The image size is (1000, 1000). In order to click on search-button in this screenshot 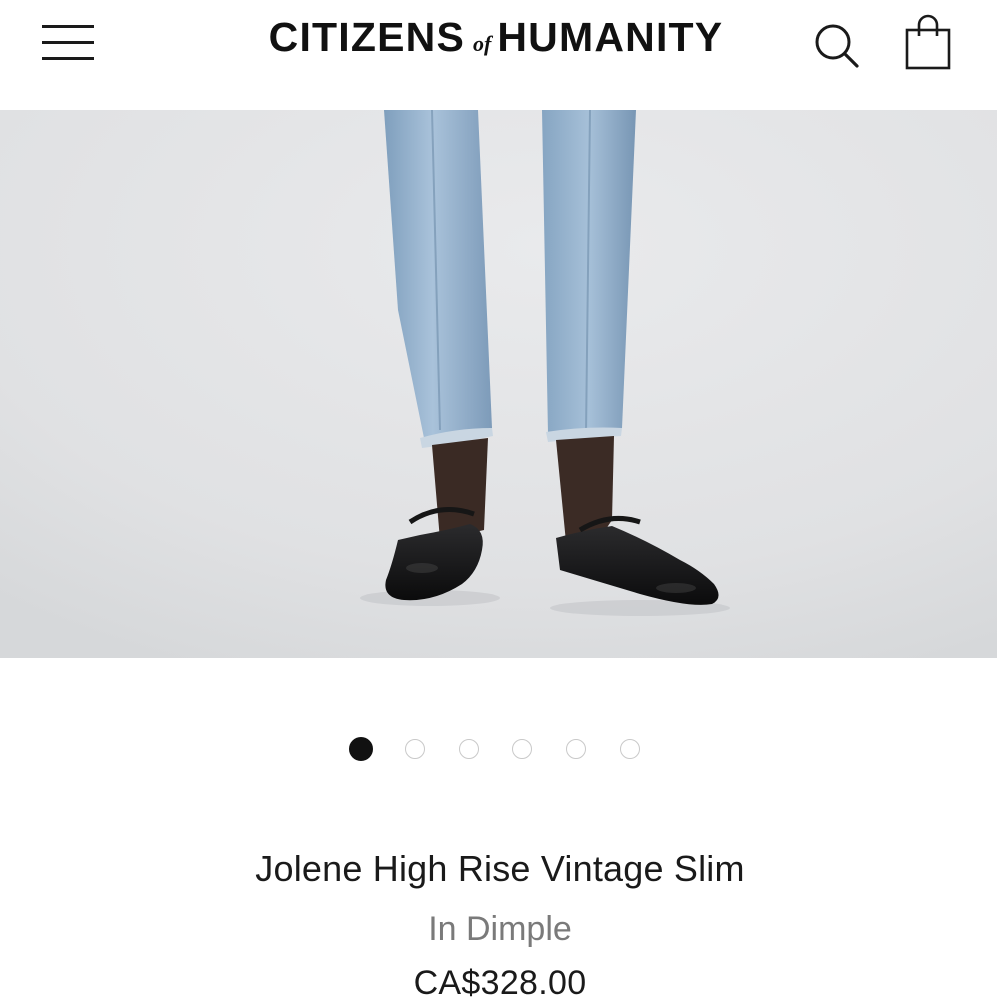, I will do `click(837, 45)`.